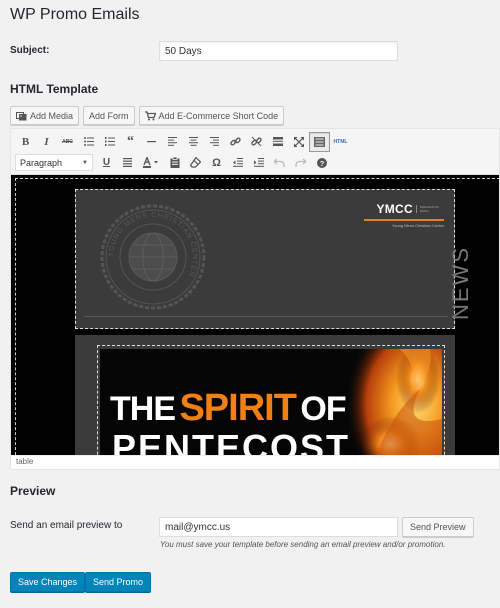 The image size is (500, 608). I want to click on bold-icon: B, so click(25, 142).